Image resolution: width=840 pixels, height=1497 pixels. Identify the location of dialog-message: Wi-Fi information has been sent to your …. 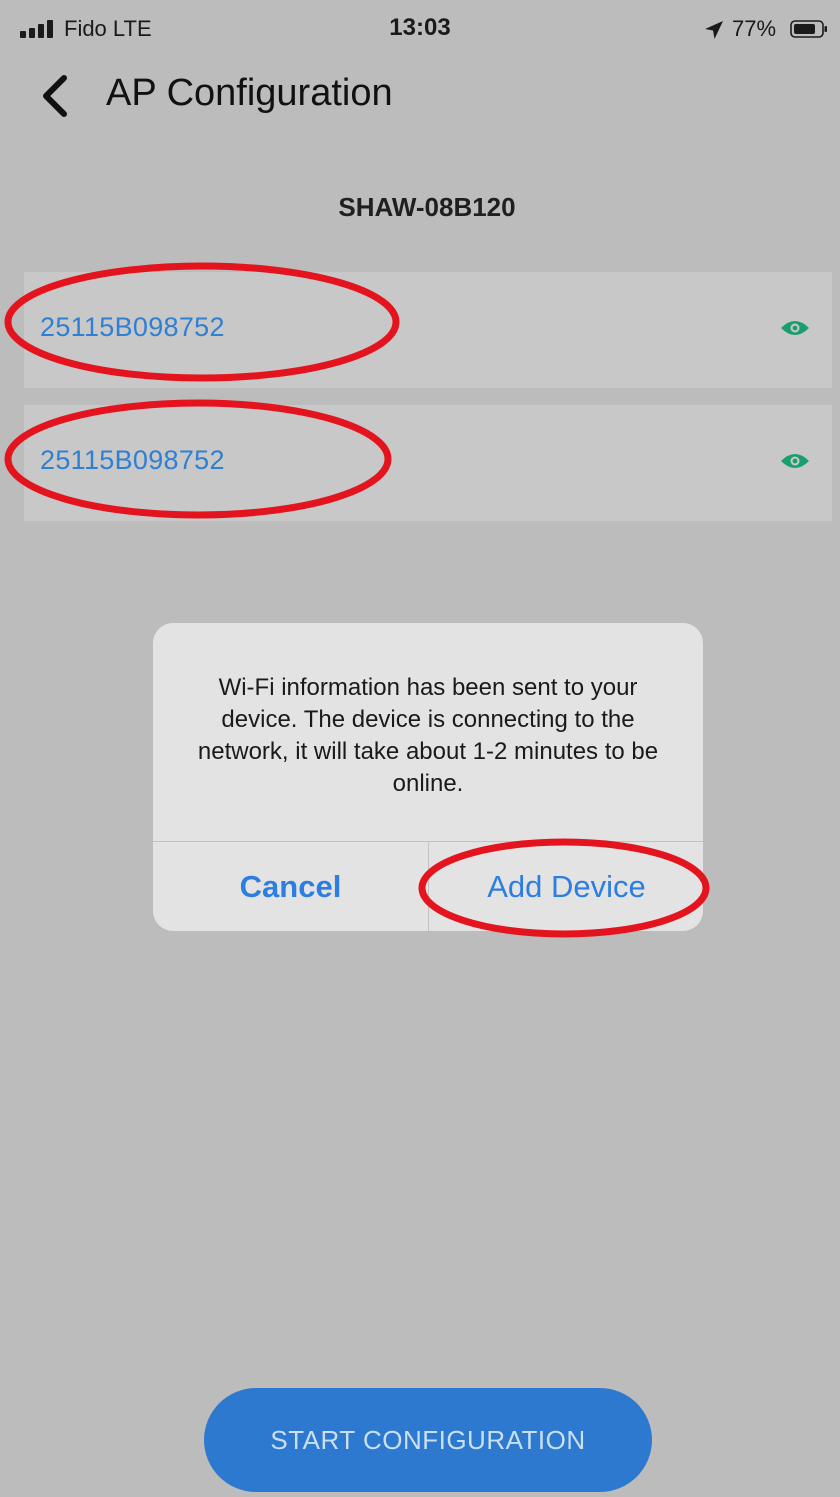
(428, 735).